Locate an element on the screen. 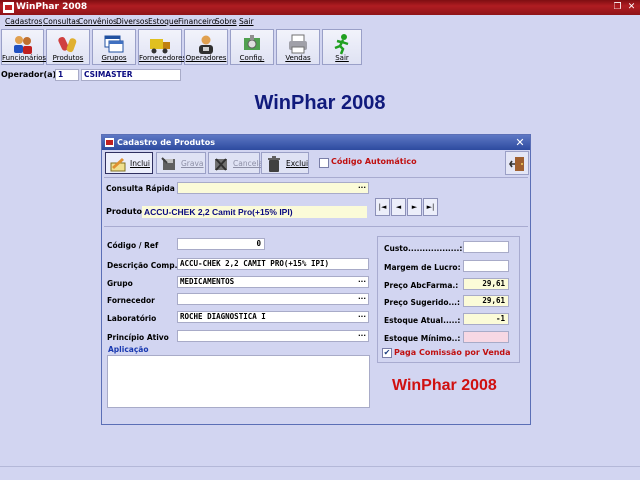 The height and width of the screenshot is (480, 640). dialog-logo-icon is located at coordinates (109, 142).